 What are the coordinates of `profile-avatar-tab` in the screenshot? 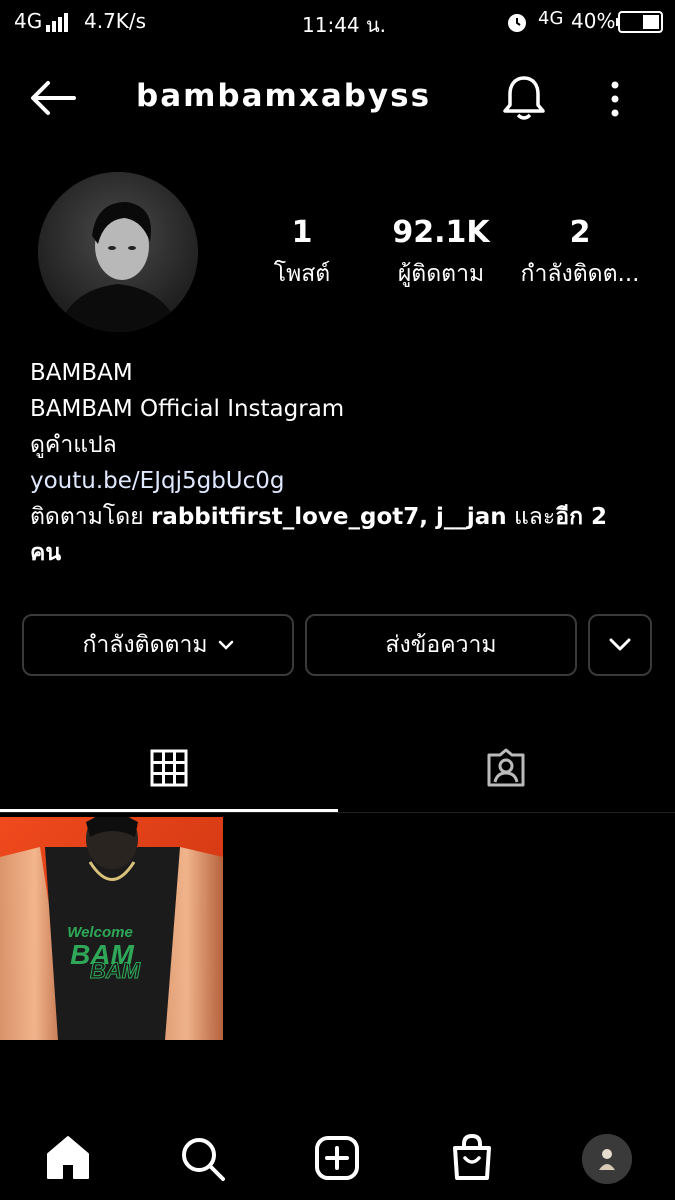 It's located at (607, 1159).